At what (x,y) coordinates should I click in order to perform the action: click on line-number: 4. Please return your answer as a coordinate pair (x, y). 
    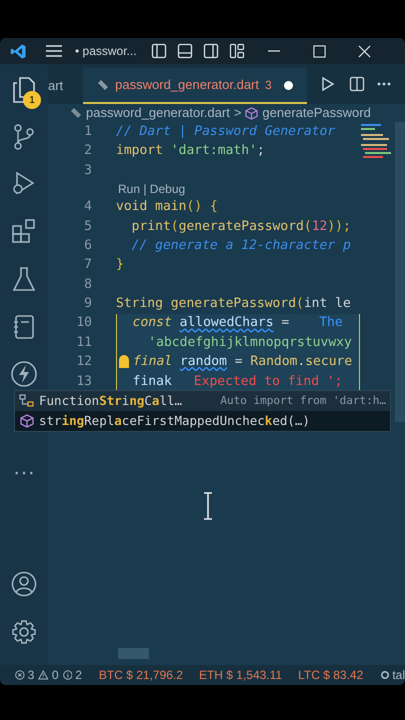
    Looking at the image, I should click on (88, 207).